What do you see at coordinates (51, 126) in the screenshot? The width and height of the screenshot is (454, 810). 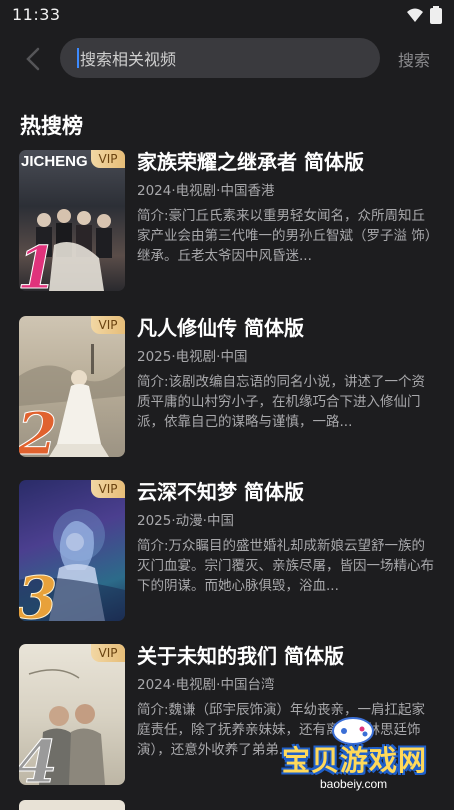 I see `section-title: 热搜榜` at bounding box center [51, 126].